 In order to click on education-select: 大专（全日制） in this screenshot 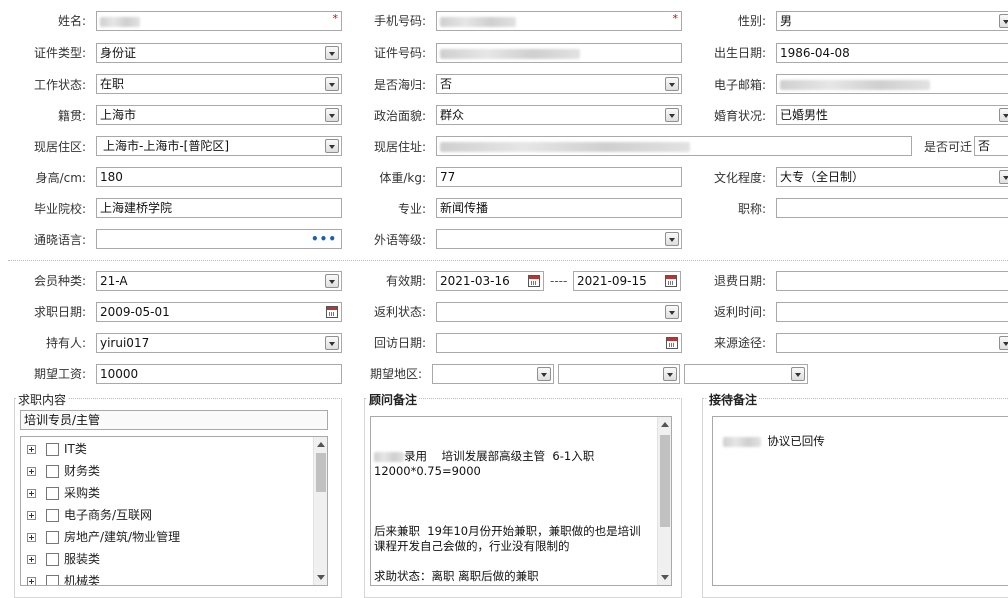, I will do `click(892, 177)`.